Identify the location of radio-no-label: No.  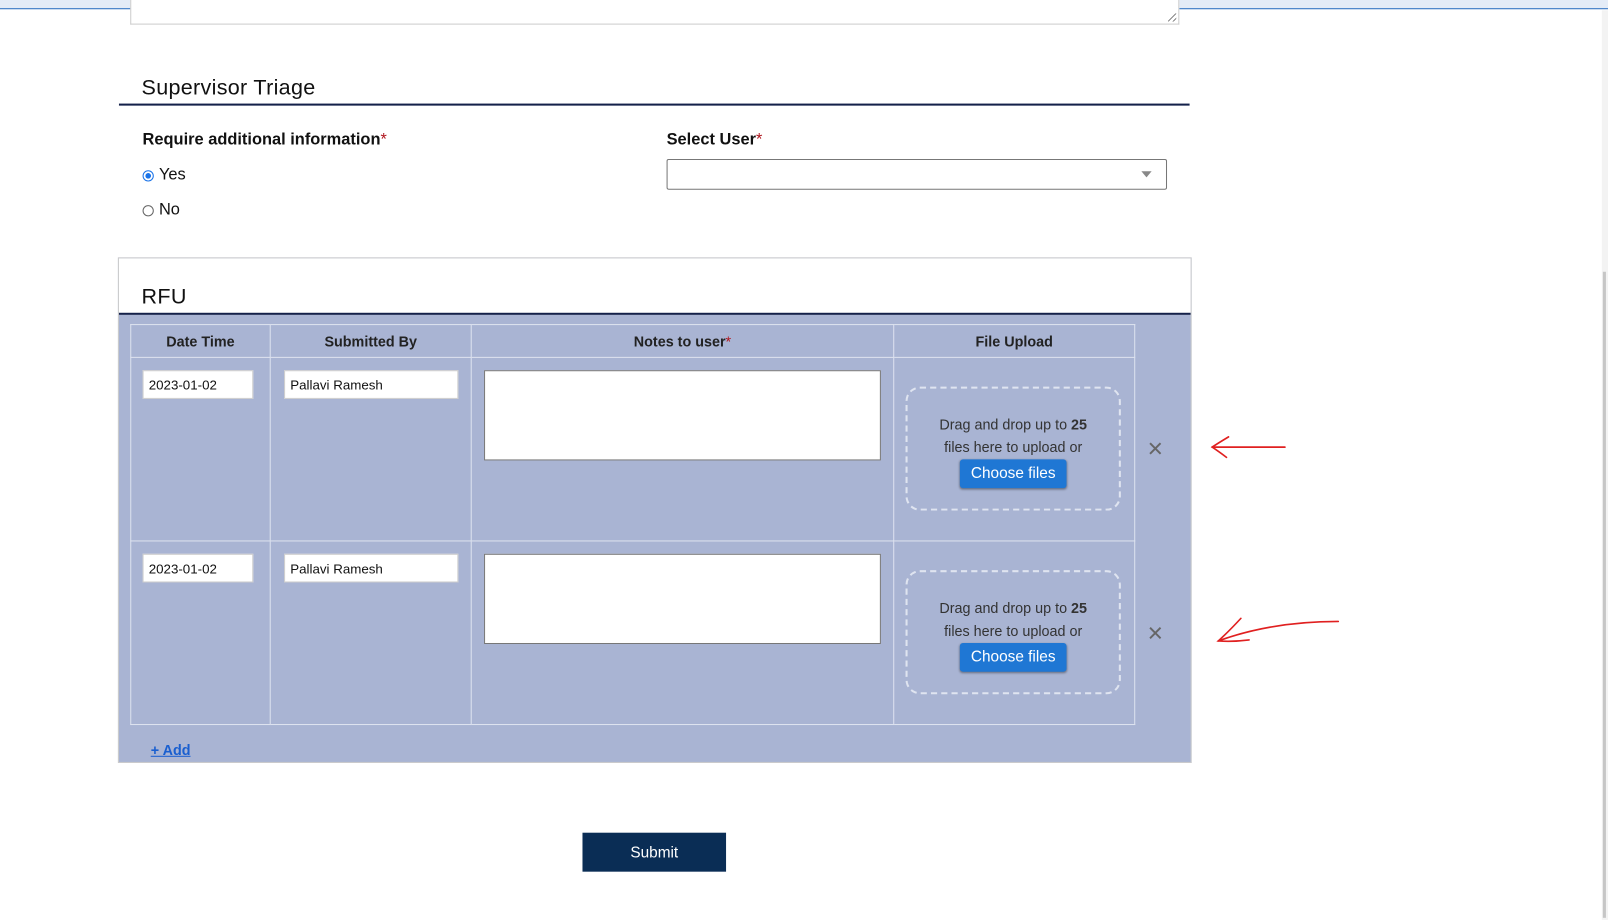
(169, 209).